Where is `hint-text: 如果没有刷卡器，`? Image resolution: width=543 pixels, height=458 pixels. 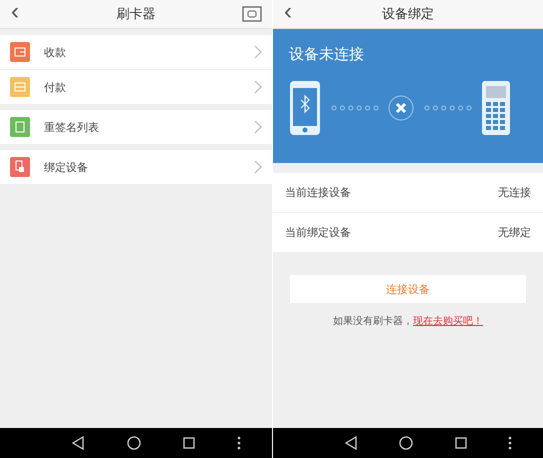
hint-text: 如果没有刷卡器， is located at coordinates (373, 321).